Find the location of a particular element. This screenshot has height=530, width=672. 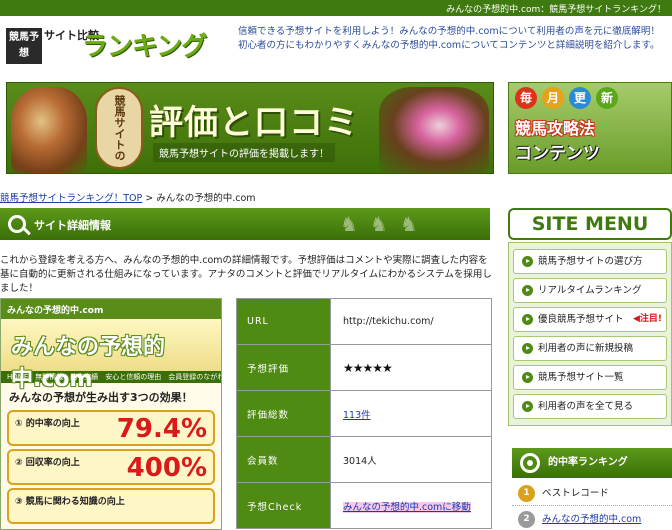

detail-key: URL is located at coordinates (283, 321).